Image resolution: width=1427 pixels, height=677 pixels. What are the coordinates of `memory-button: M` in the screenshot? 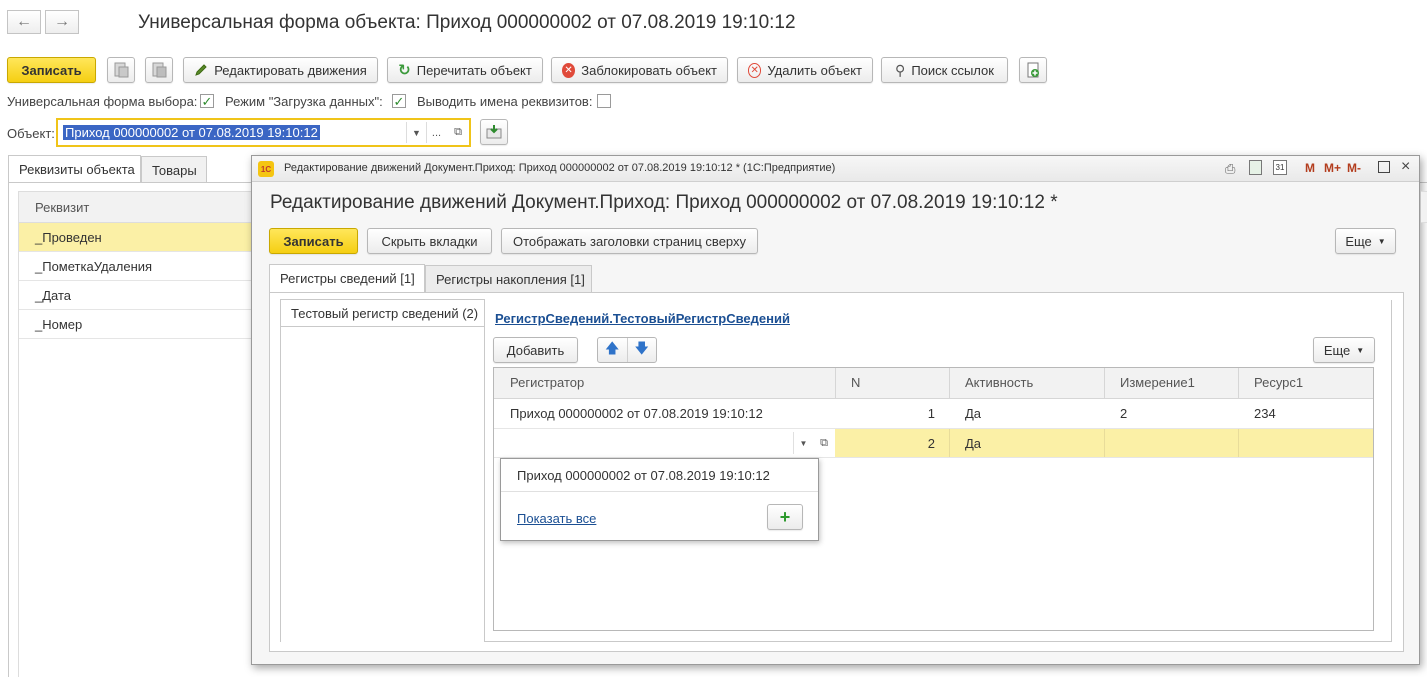 It's located at (1310, 168).